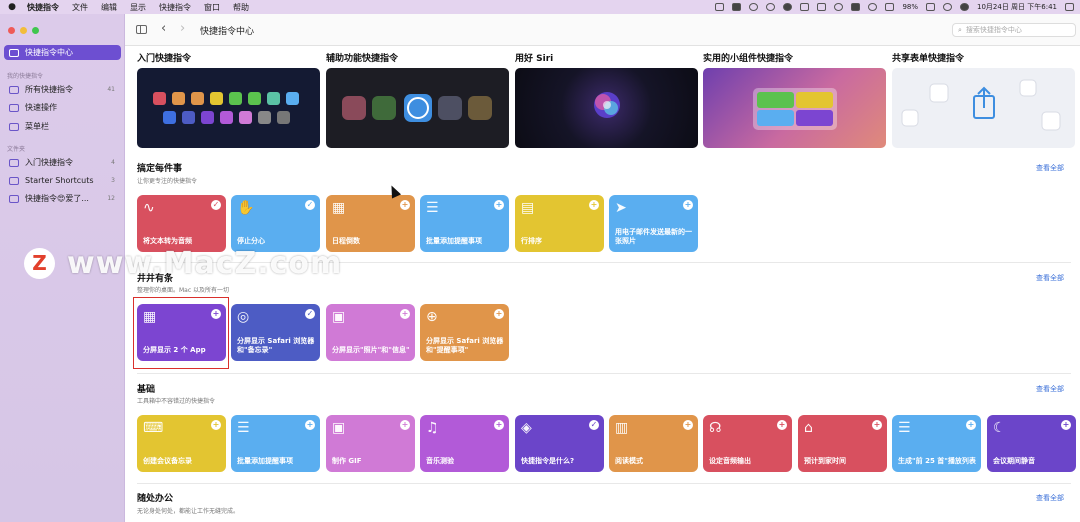 The width and height of the screenshot is (1080, 522). Describe the element at coordinates (965, 7) in the screenshot. I see `siri-icon` at that location.